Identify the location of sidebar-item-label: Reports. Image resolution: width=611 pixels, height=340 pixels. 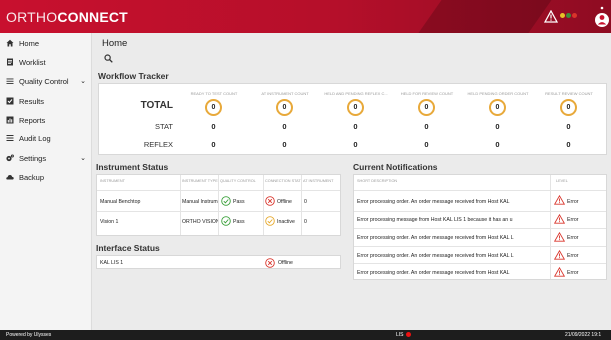
(32, 120).